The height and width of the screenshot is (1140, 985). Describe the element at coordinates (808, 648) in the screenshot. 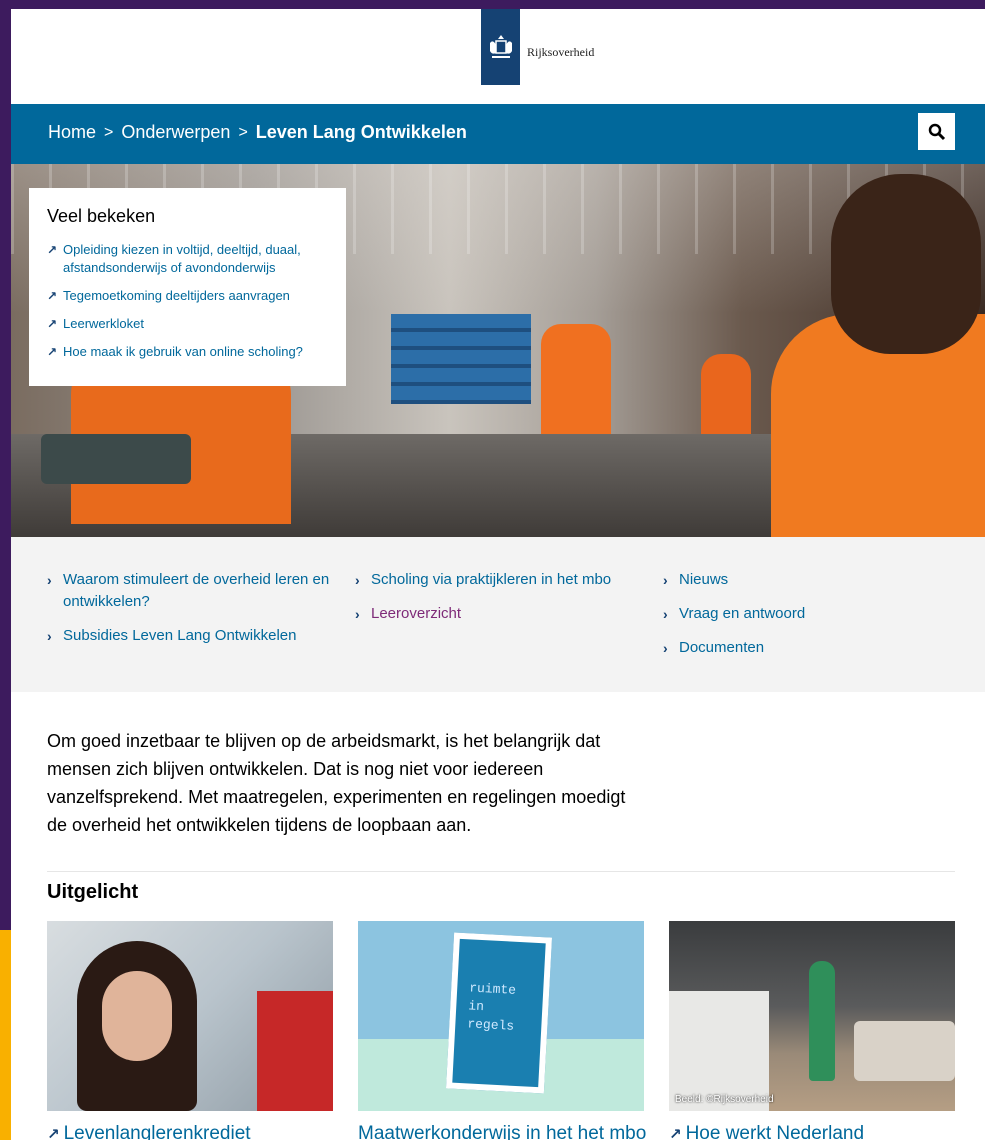

I see `topic-link: › Documenten` at that location.